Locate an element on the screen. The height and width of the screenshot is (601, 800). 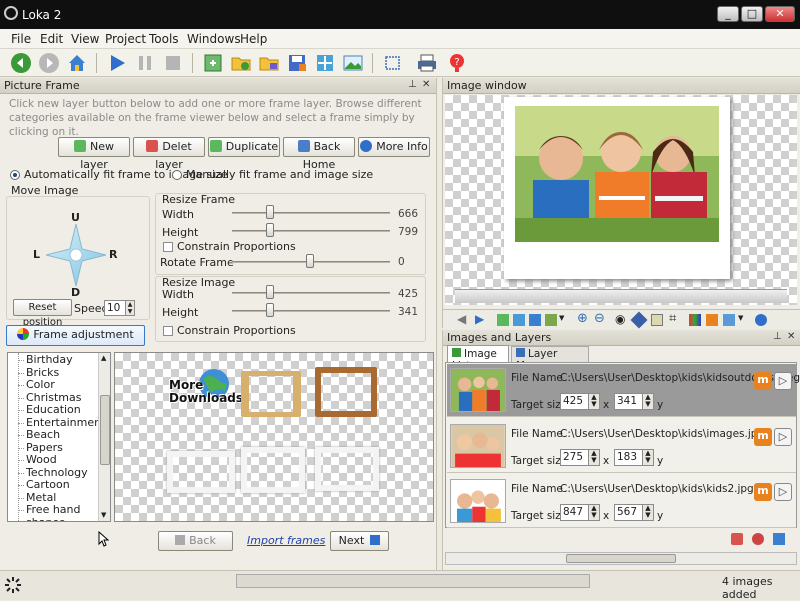
frame-thumbnail-wood is located at coordinates (346, 392).